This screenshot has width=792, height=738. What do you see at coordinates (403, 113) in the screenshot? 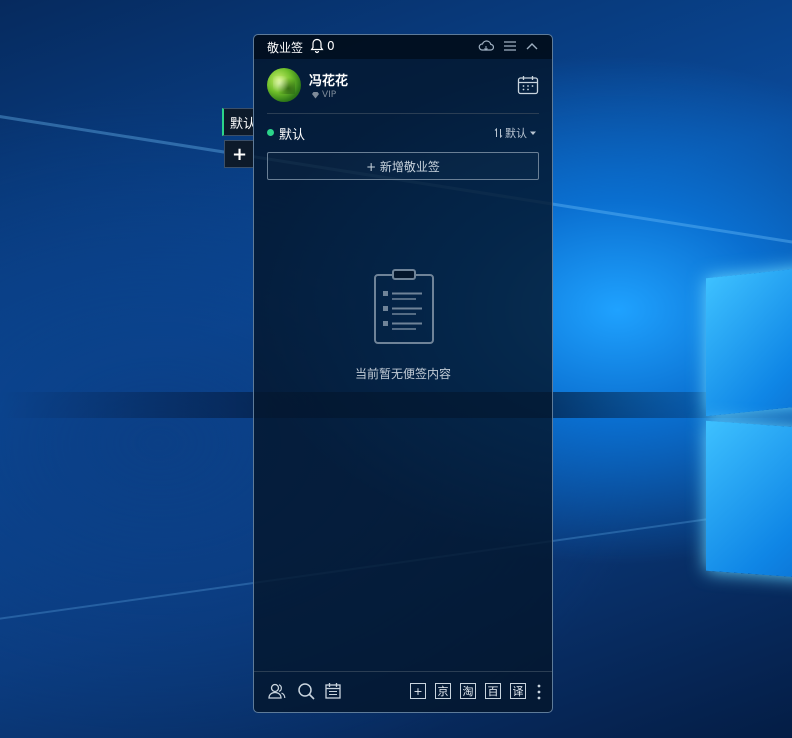
I see `divider` at bounding box center [403, 113].